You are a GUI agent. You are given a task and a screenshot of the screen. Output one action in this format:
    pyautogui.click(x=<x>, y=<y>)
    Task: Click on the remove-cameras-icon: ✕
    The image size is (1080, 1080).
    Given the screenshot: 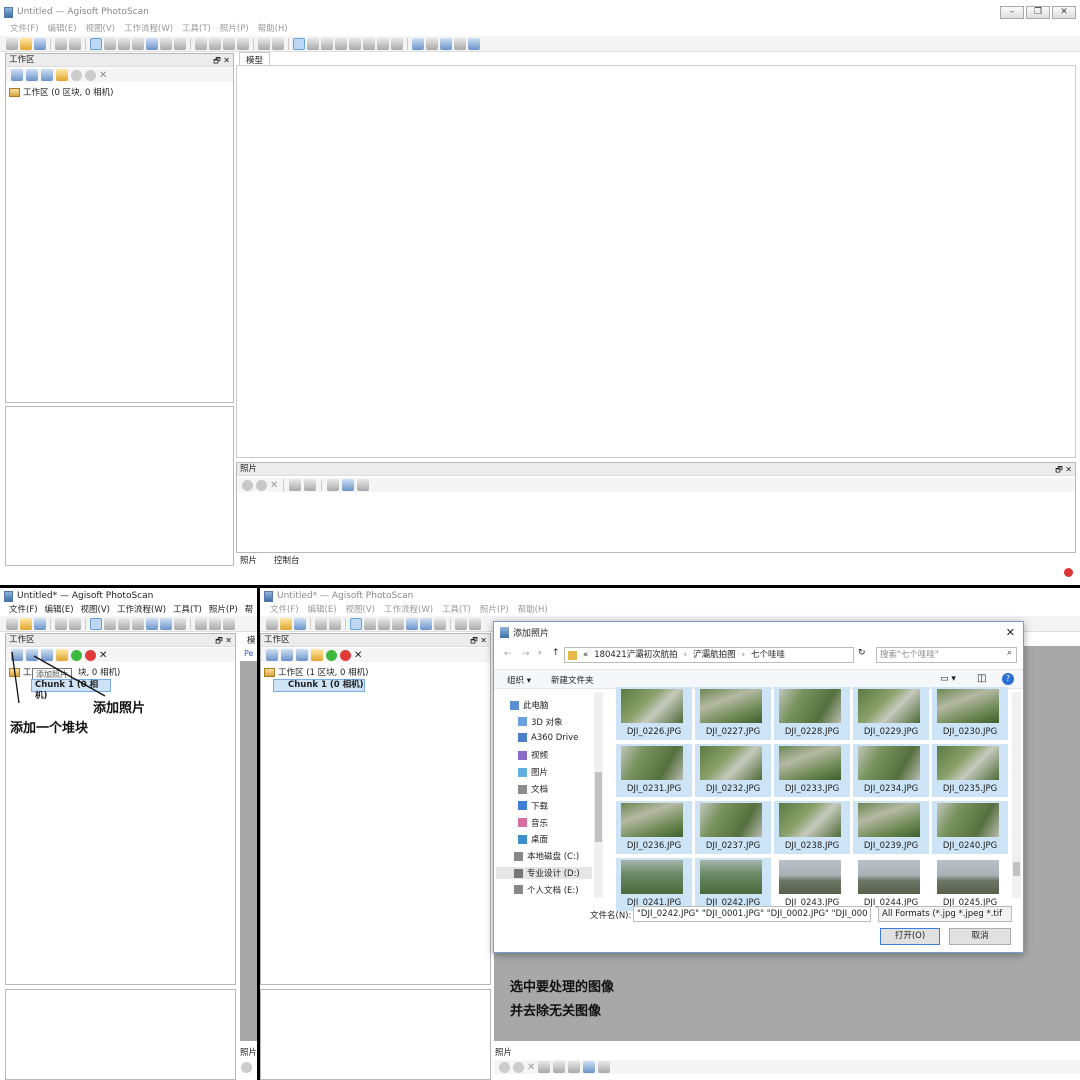 What is the action you would take?
    pyautogui.click(x=531, y=1067)
    